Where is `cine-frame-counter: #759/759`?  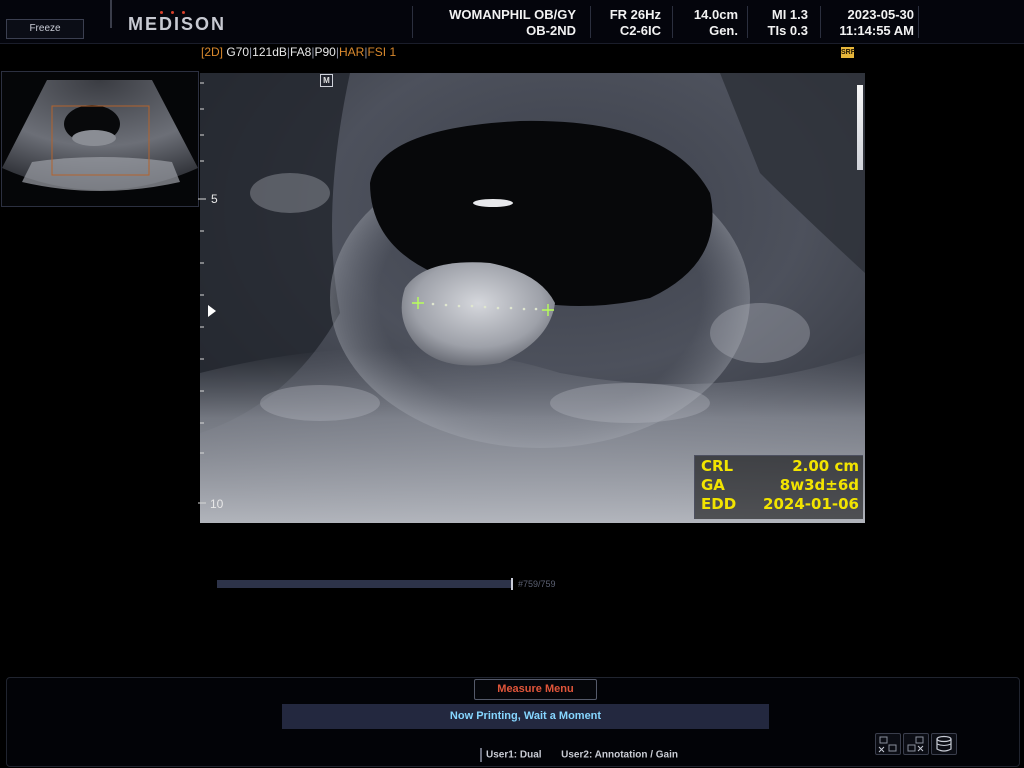
cine-frame-counter: #759/759 is located at coordinates (537, 584).